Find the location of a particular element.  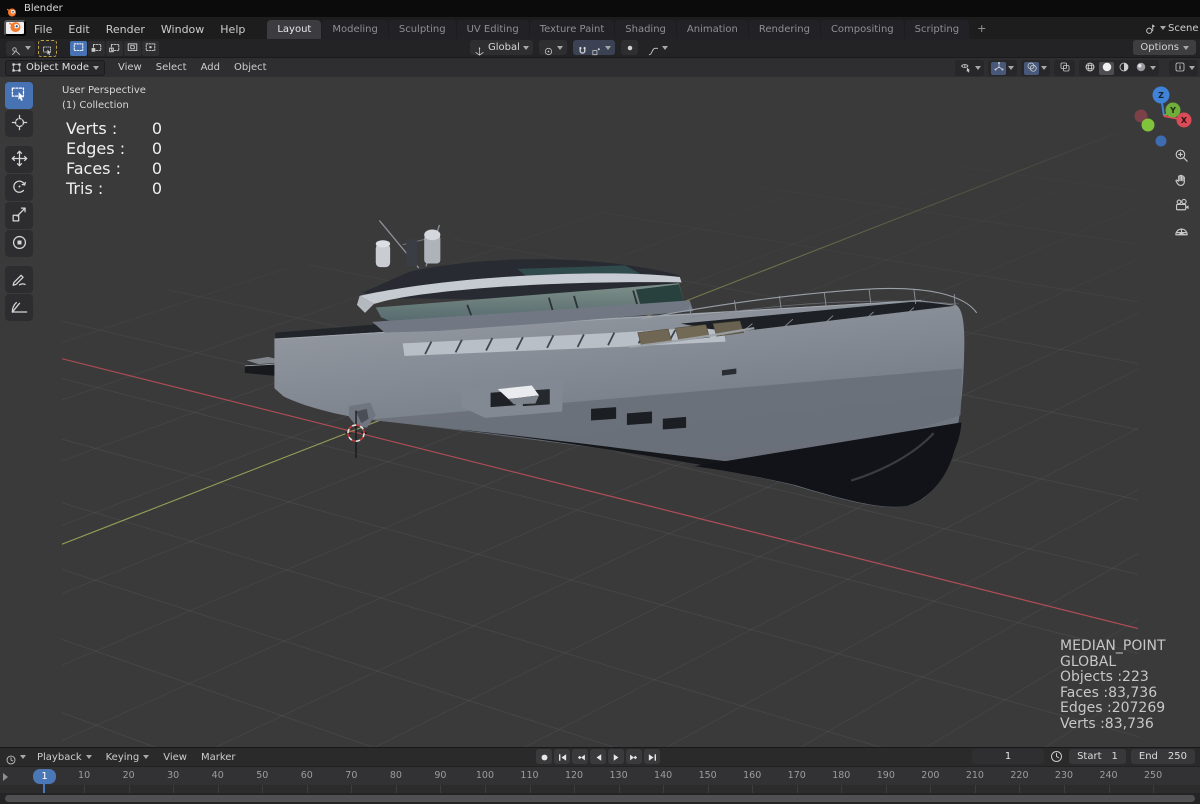

tool-cursor-button is located at coordinates (19, 123).